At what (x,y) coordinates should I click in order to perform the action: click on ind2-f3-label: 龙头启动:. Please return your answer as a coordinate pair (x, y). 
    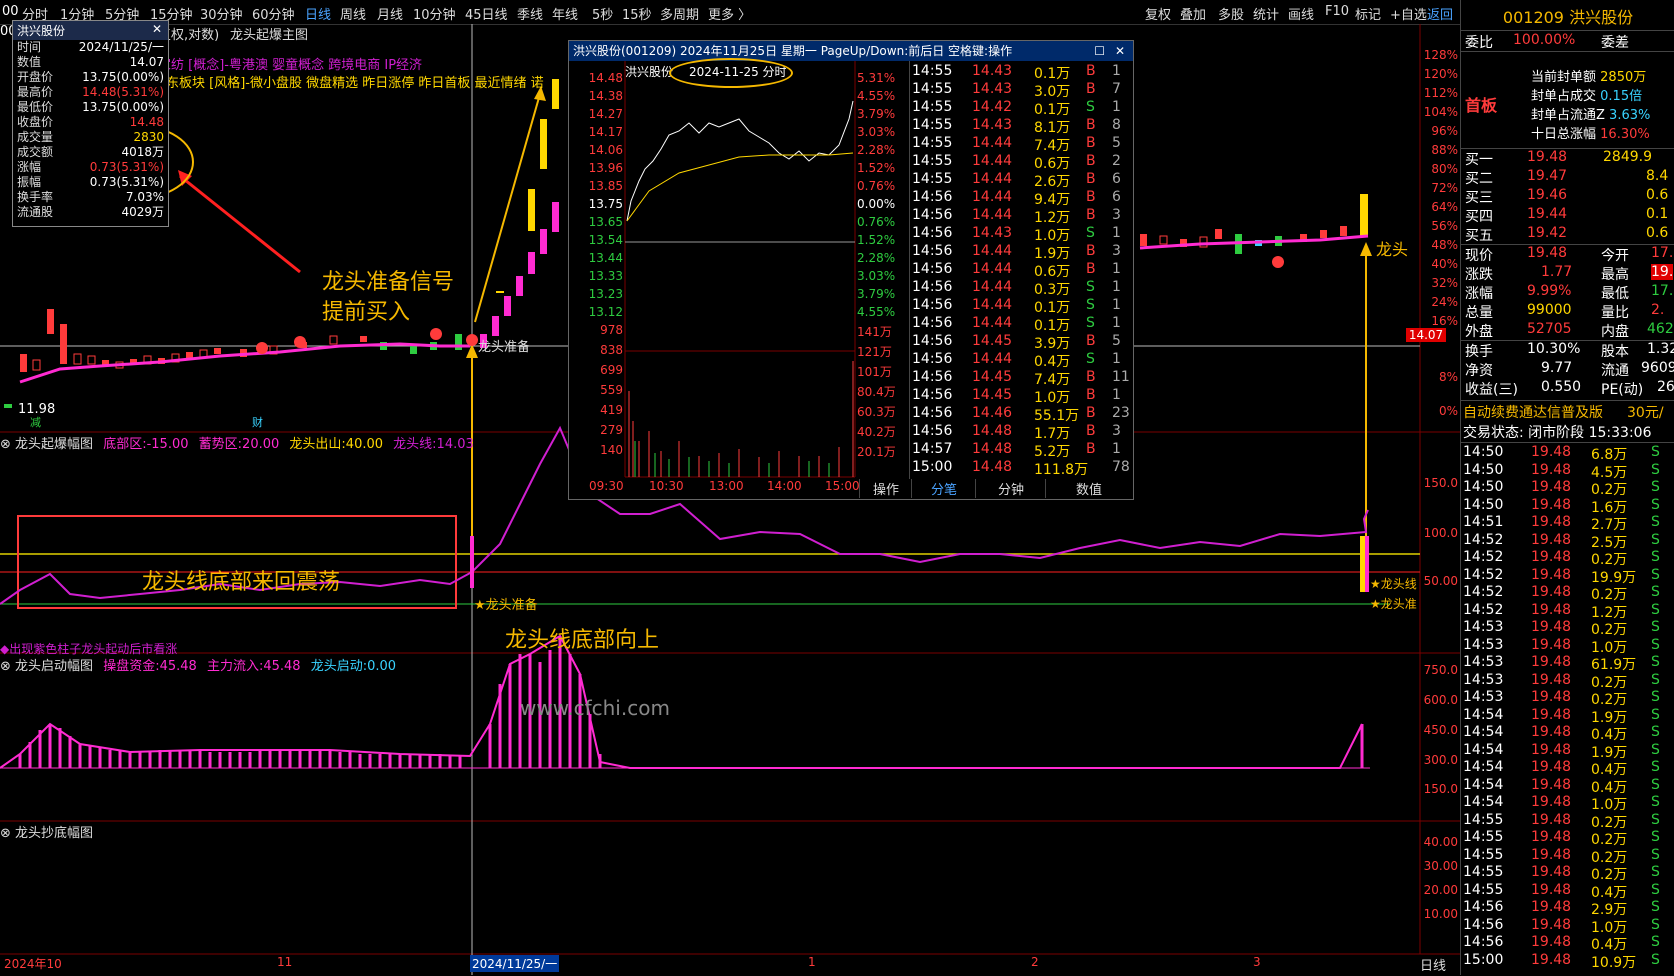
    Looking at the image, I should click on (339, 666).